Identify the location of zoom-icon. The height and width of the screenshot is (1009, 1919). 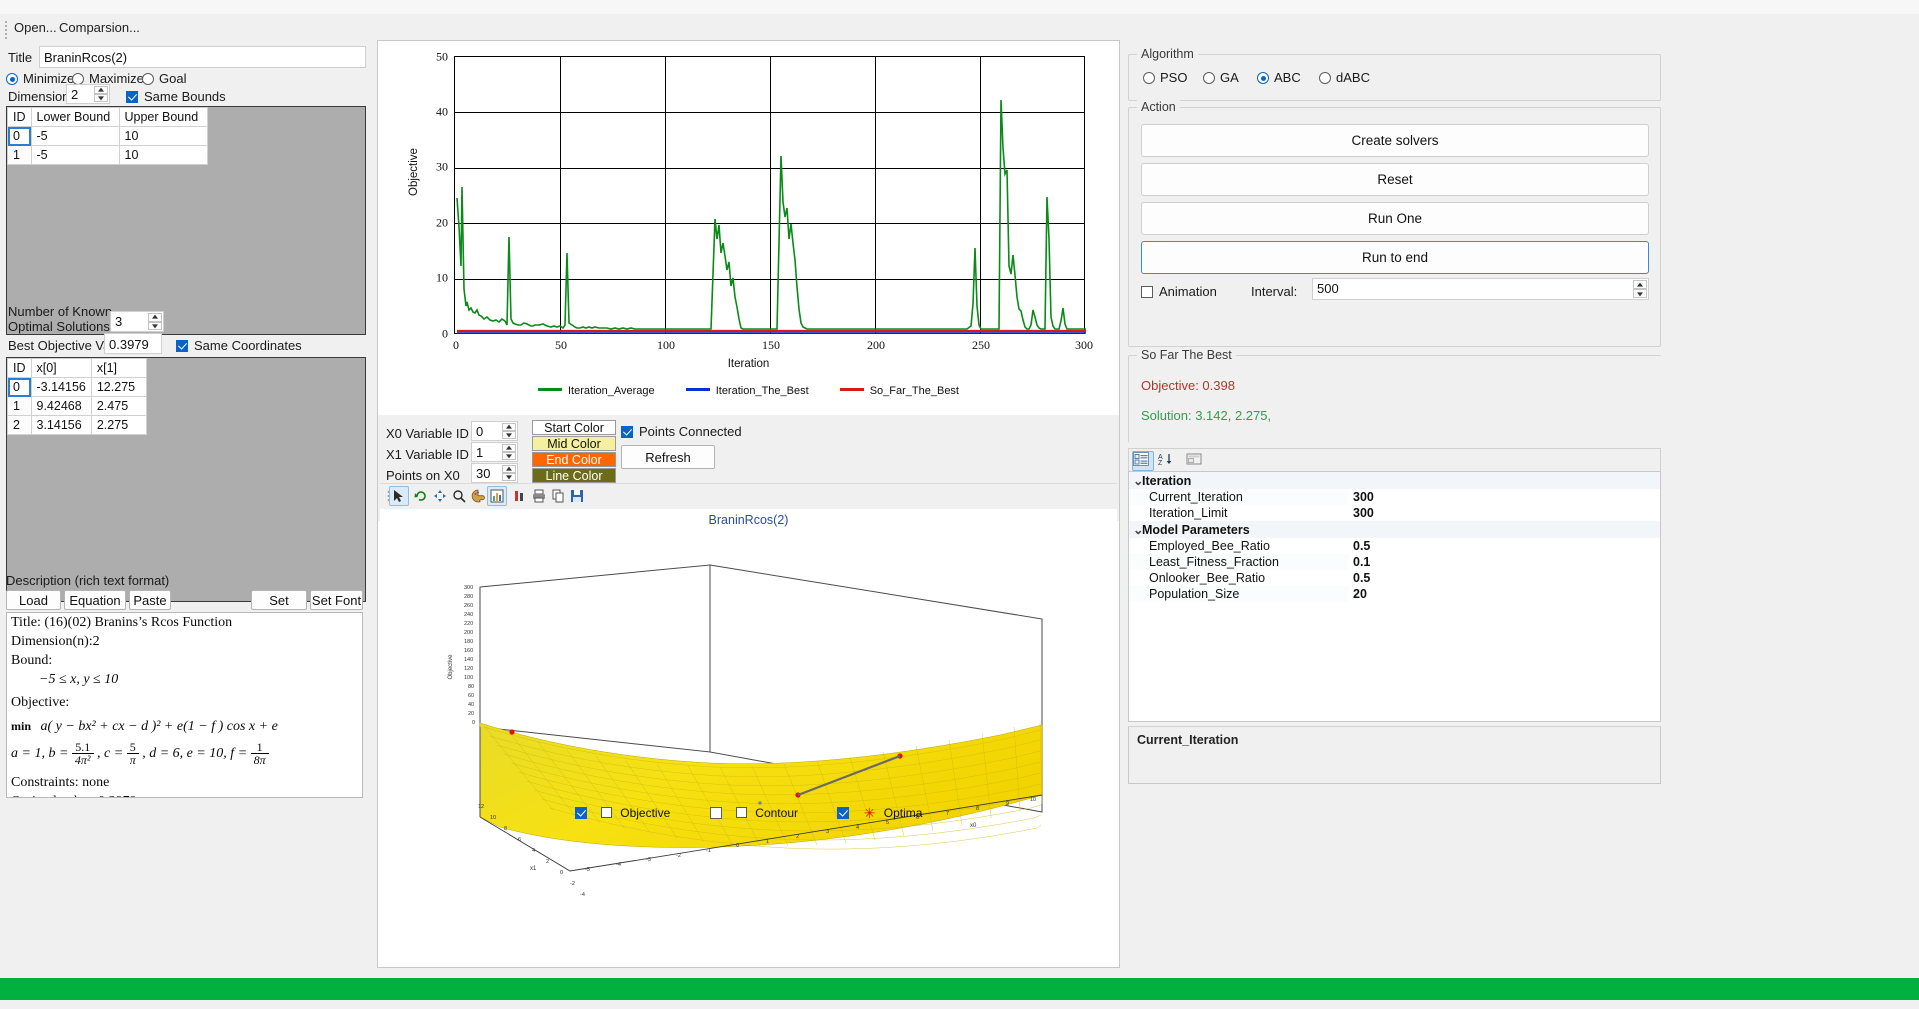
(459, 496).